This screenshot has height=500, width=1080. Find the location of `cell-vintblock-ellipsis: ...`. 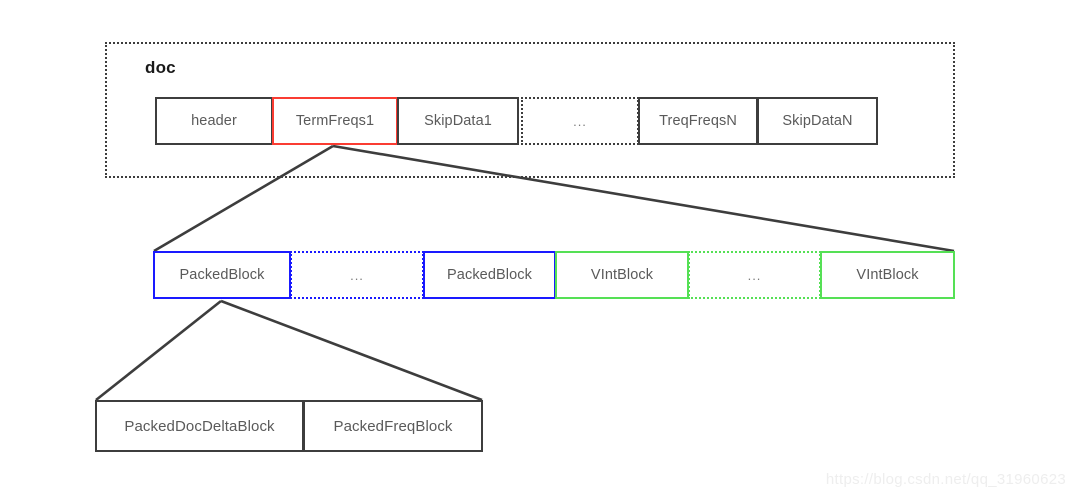

cell-vintblock-ellipsis: ... is located at coordinates (754, 275).